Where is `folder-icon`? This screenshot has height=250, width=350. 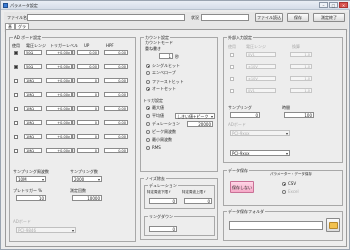 folder-icon is located at coordinates (333, 225).